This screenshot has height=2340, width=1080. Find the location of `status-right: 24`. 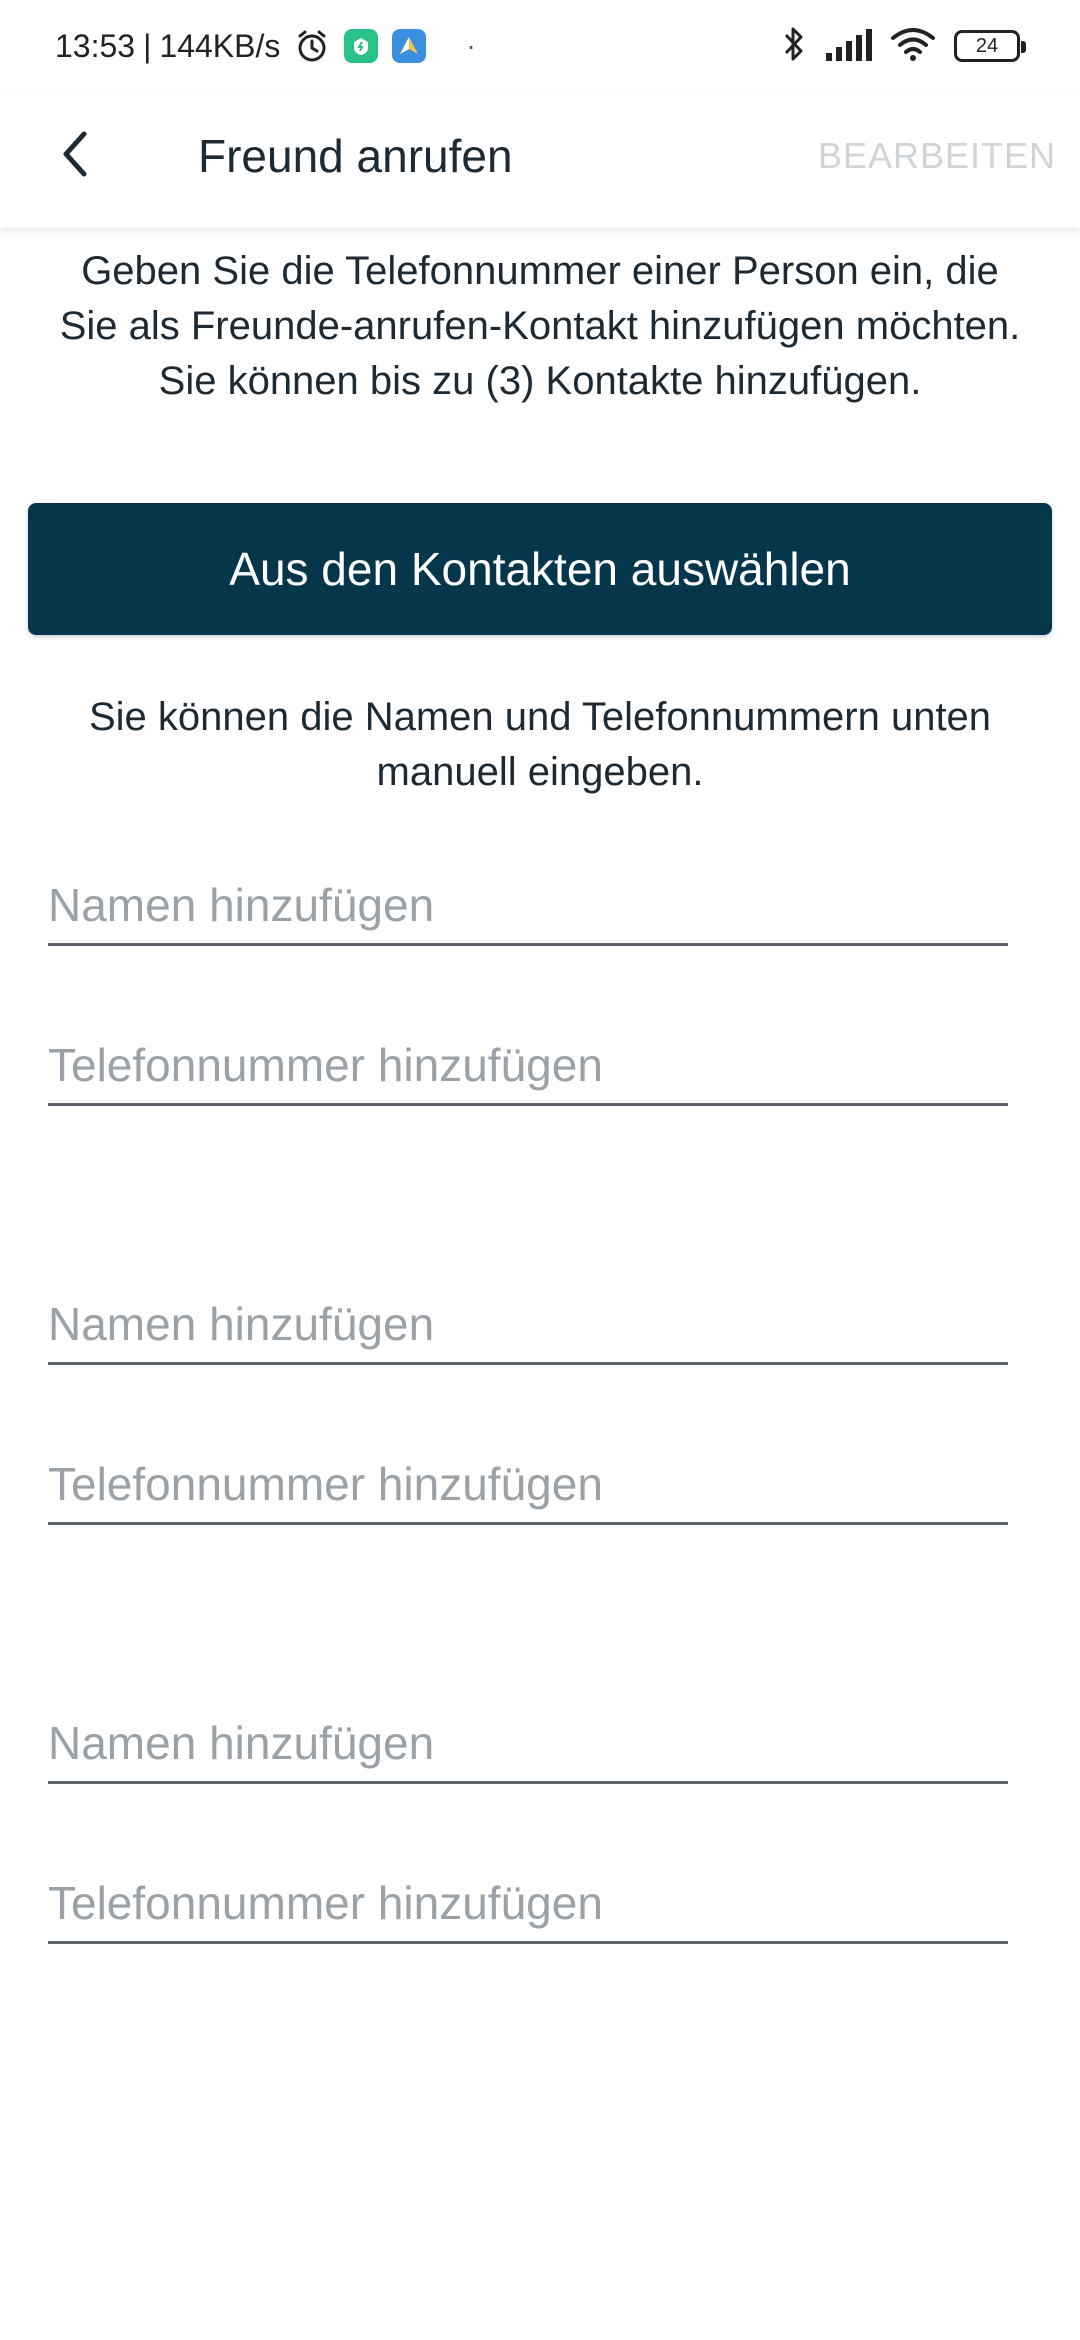

status-right: 24 is located at coordinates (904, 46).